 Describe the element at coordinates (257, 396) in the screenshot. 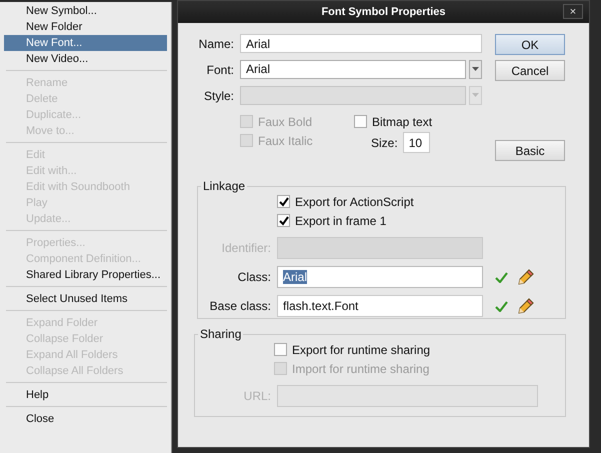

I see `field-label: URL:` at that location.